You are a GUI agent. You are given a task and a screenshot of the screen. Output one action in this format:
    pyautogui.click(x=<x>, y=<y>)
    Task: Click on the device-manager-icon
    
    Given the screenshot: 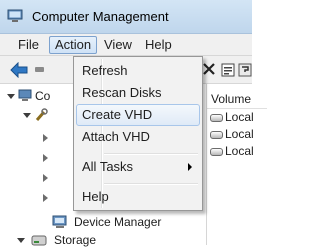 What is the action you would take?
    pyautogui.click(x=59, y=221)
    